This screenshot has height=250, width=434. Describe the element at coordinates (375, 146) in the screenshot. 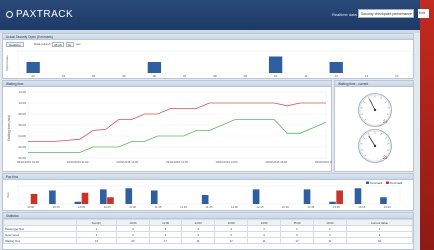

I see `gauge-hub` at that location.